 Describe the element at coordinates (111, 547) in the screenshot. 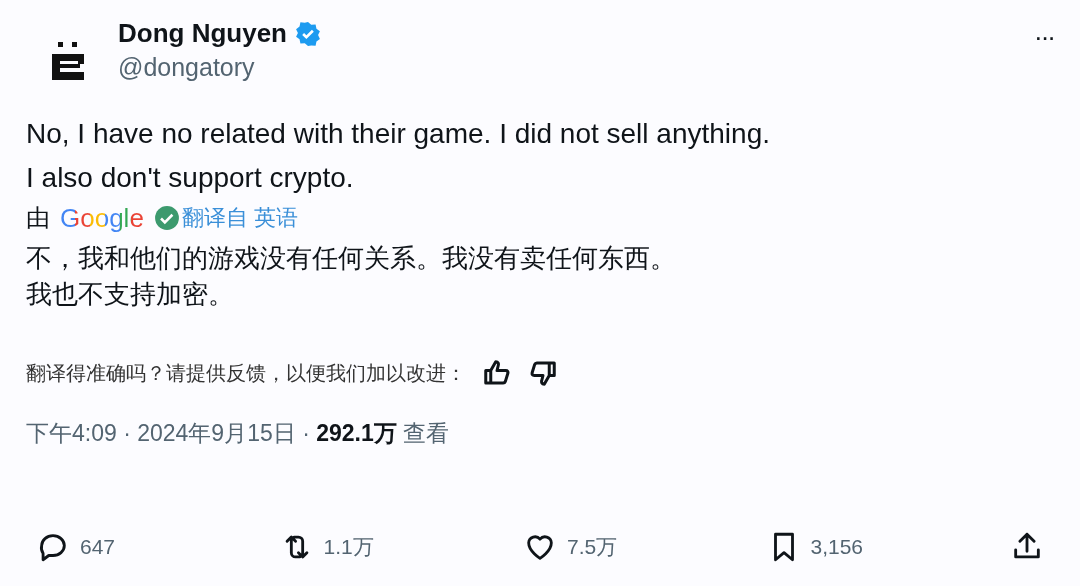

I see `reply-button: 647` at that location.